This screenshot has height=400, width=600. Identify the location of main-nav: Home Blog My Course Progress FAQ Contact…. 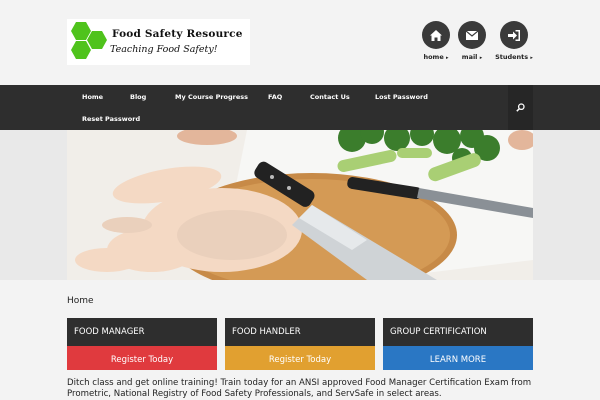
(300, 107).